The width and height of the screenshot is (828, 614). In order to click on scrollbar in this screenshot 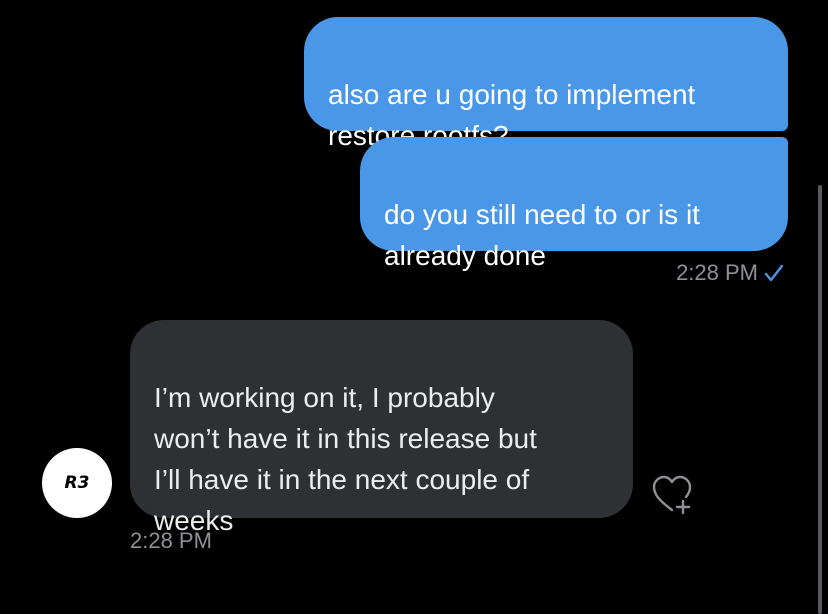, I will do `click(820, 399)`.